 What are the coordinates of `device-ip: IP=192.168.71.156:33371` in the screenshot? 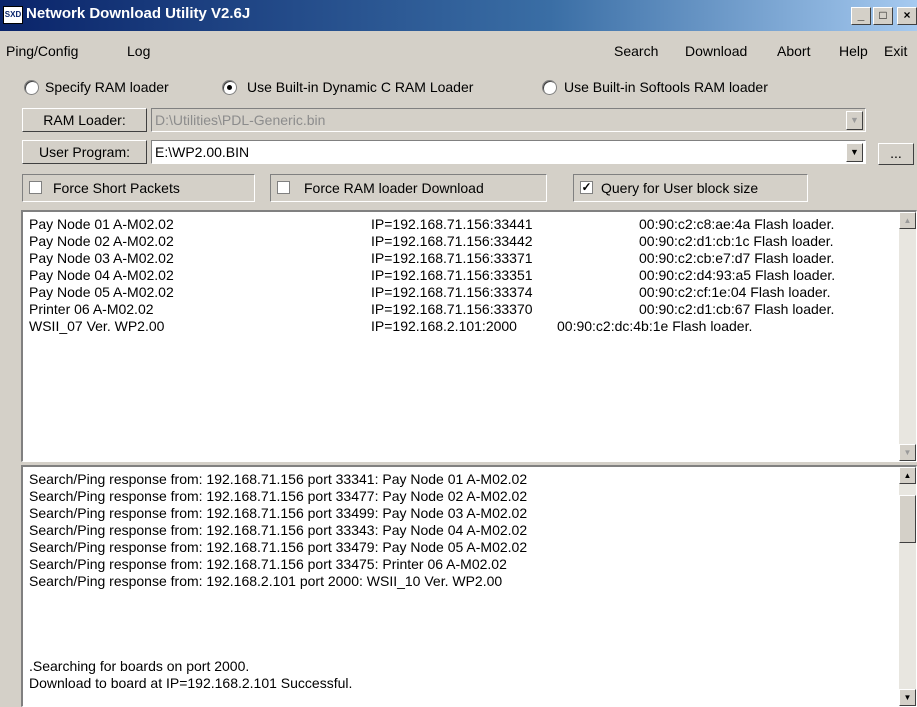 It's located at (452, 258).